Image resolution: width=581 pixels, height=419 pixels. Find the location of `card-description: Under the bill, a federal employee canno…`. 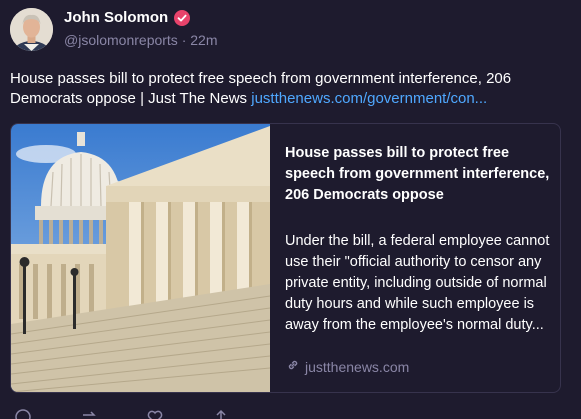

card-description: Under the bill, a federal employee canno… is located at coordinates (417, 283).